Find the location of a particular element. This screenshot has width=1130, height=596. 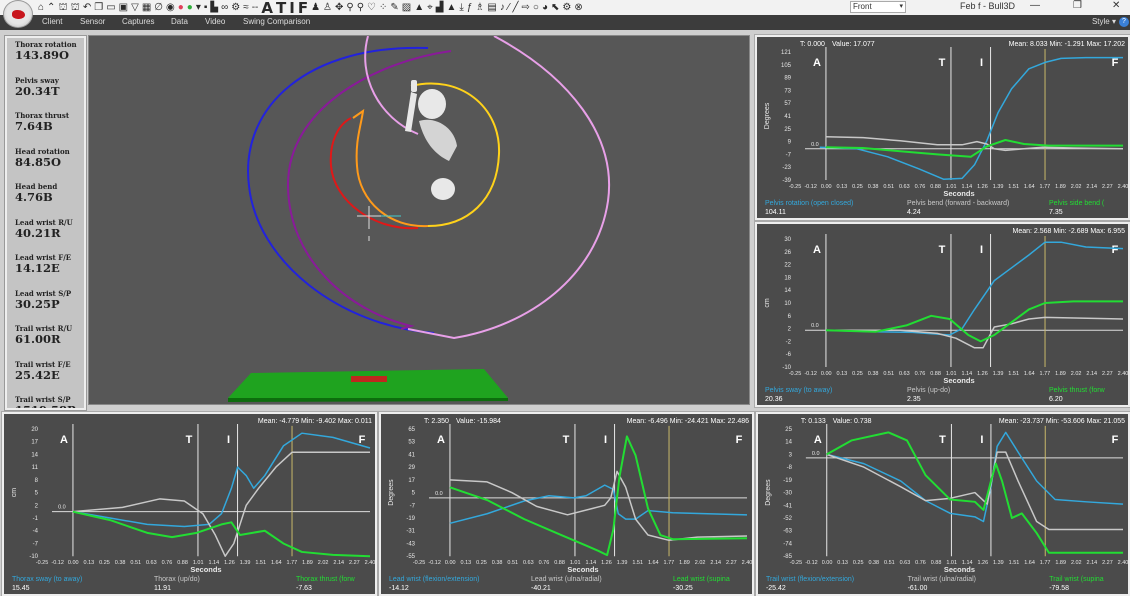

link-icon: ∞ is located at coordinates (224, 8).